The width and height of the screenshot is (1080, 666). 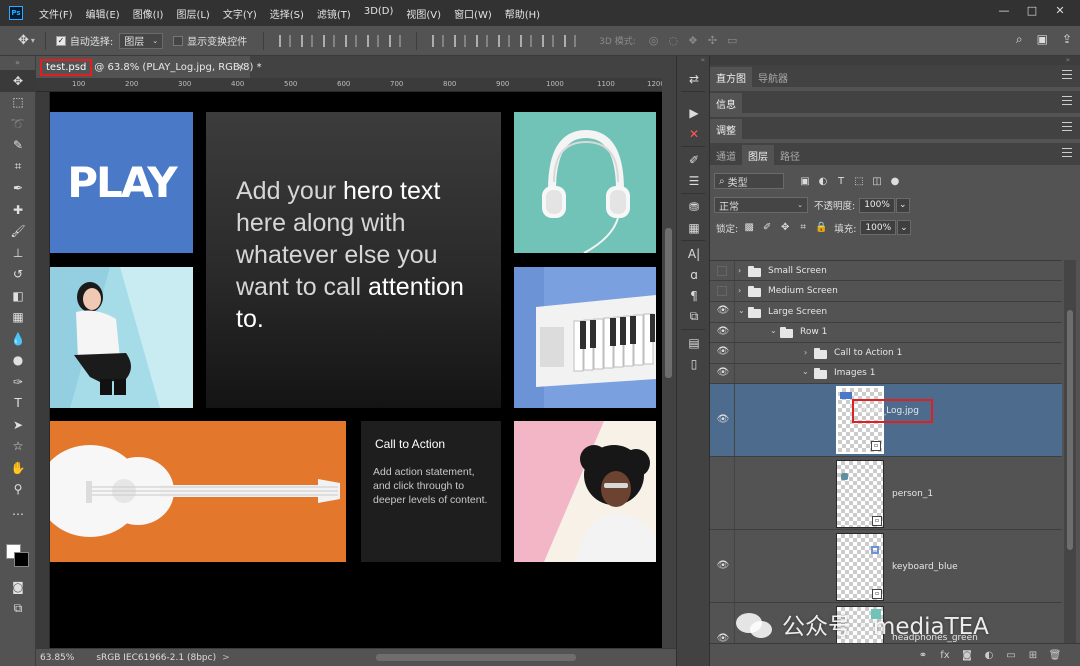 What do you see at coordinates (1004, 10) in the screenshot?
I see `minimize-button: —` at bounding box center [1004, 10].